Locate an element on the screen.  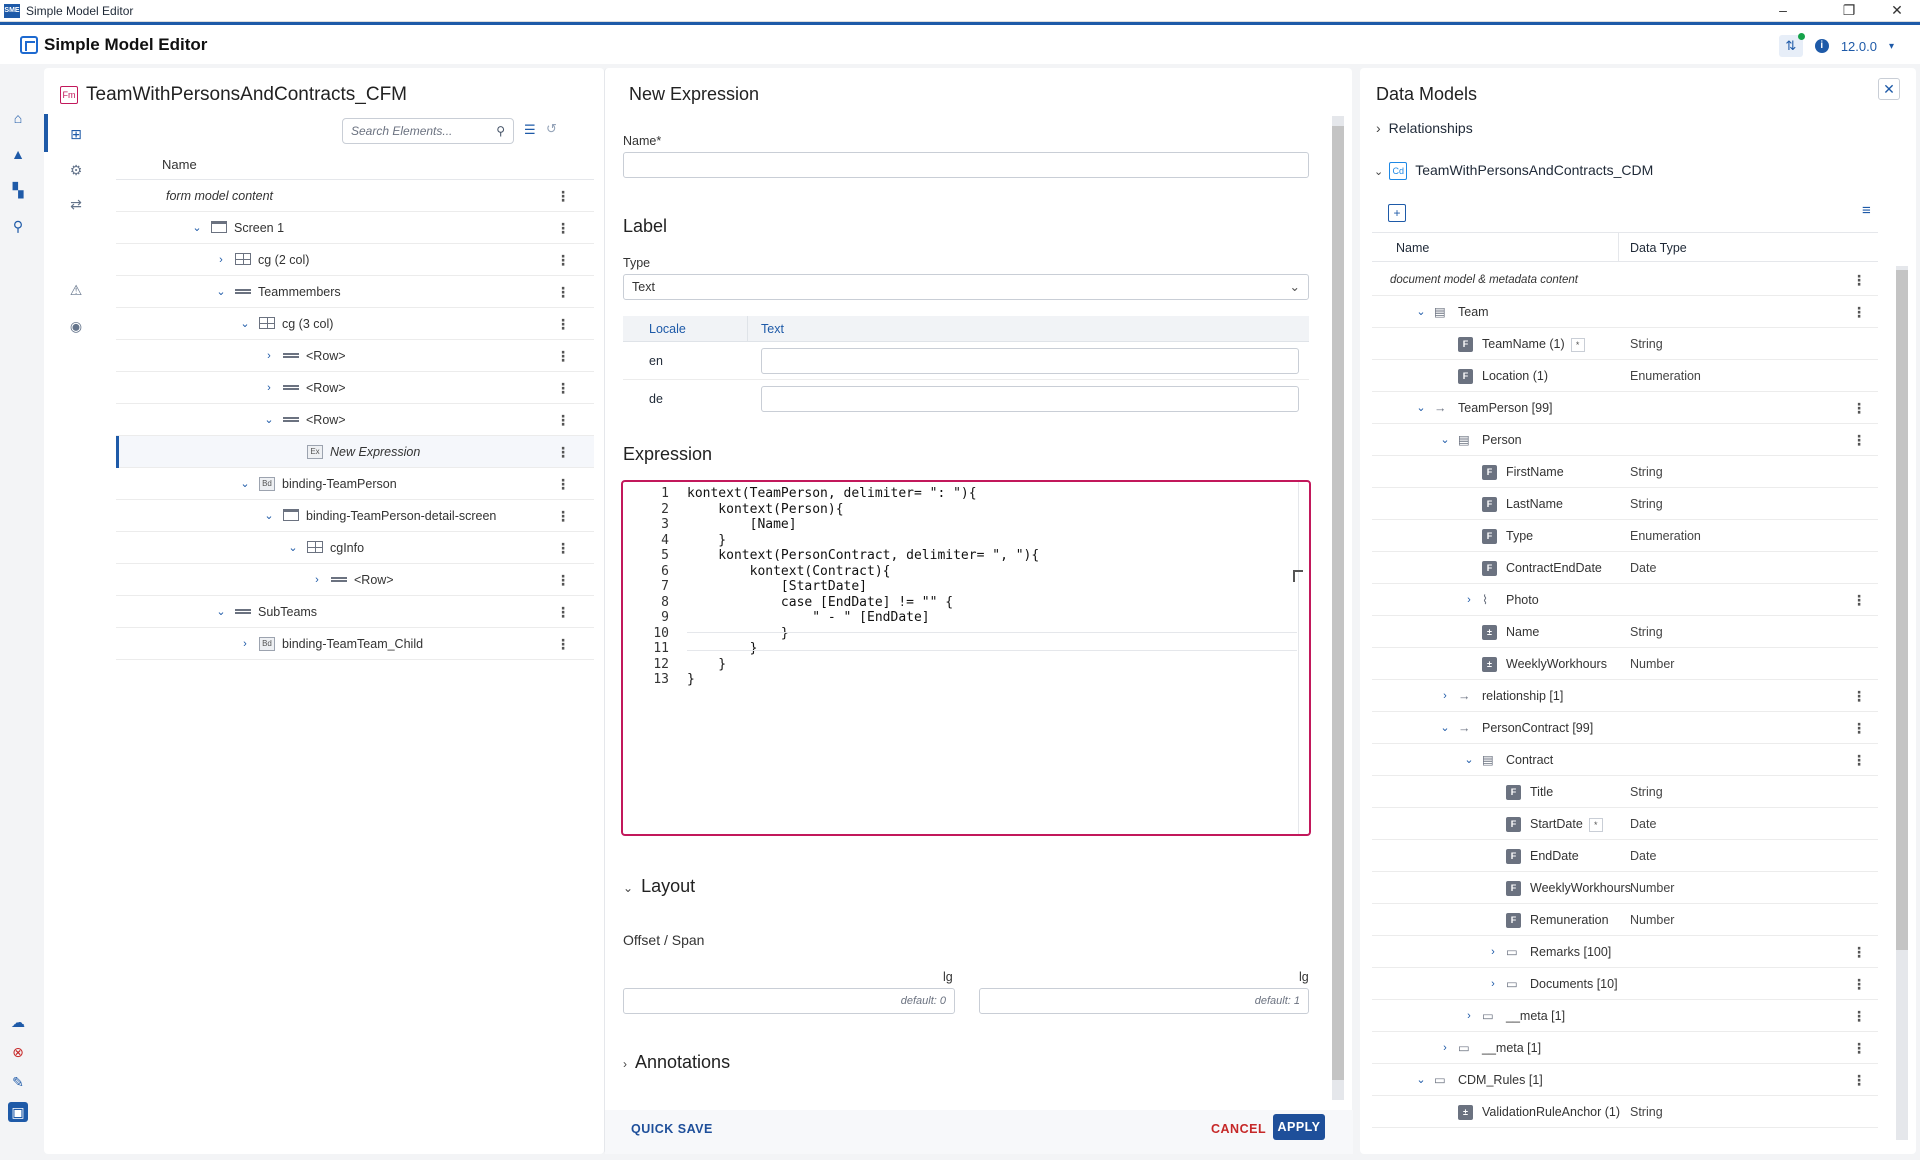
offset-input: default: 0 is located at coordinates (789, 1001).